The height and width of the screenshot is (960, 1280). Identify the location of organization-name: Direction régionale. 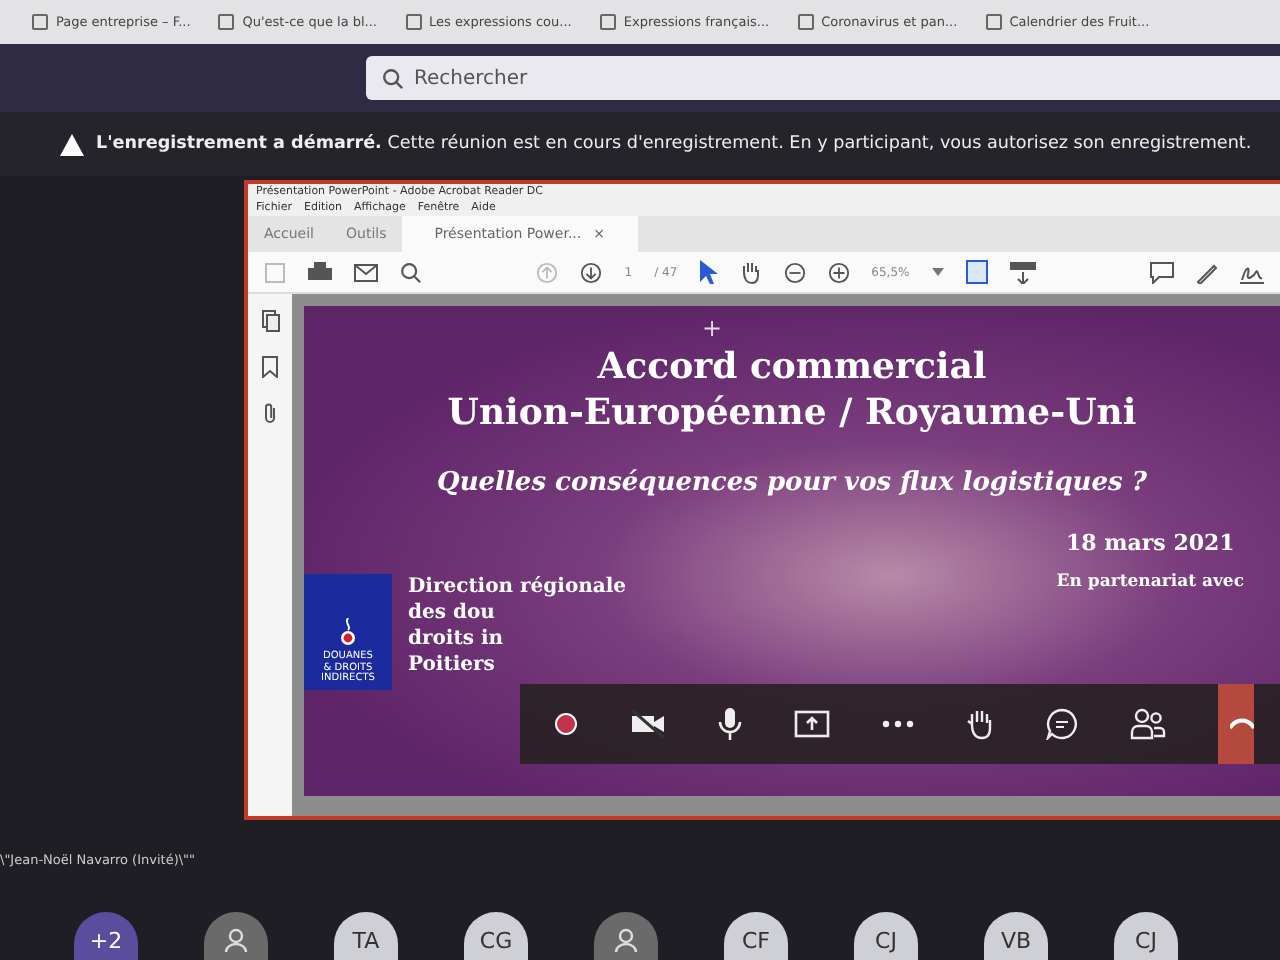
(517, 587).